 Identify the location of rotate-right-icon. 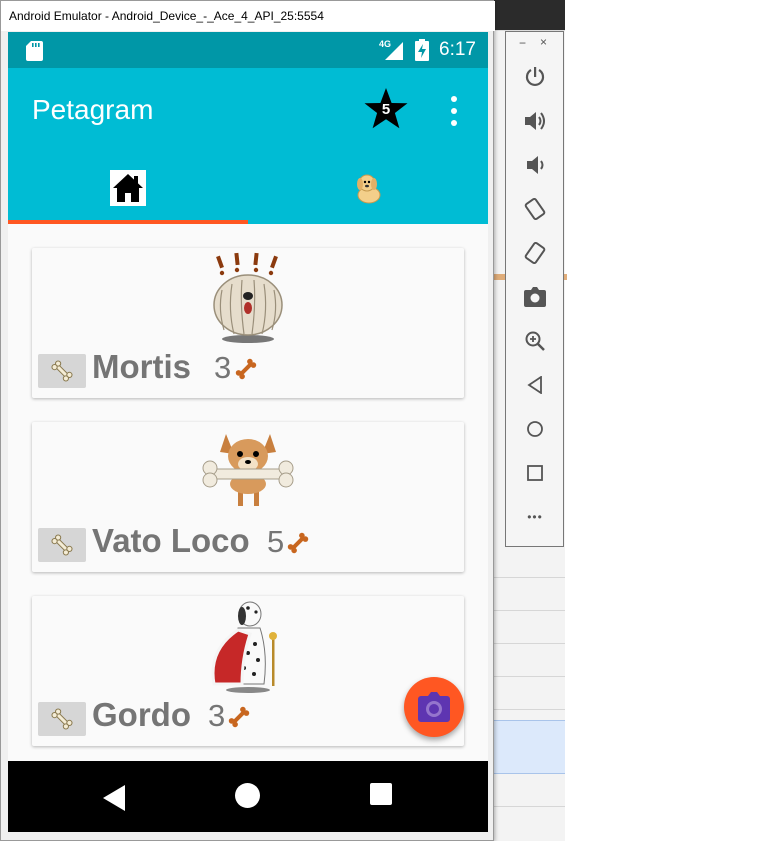
(535, 253).